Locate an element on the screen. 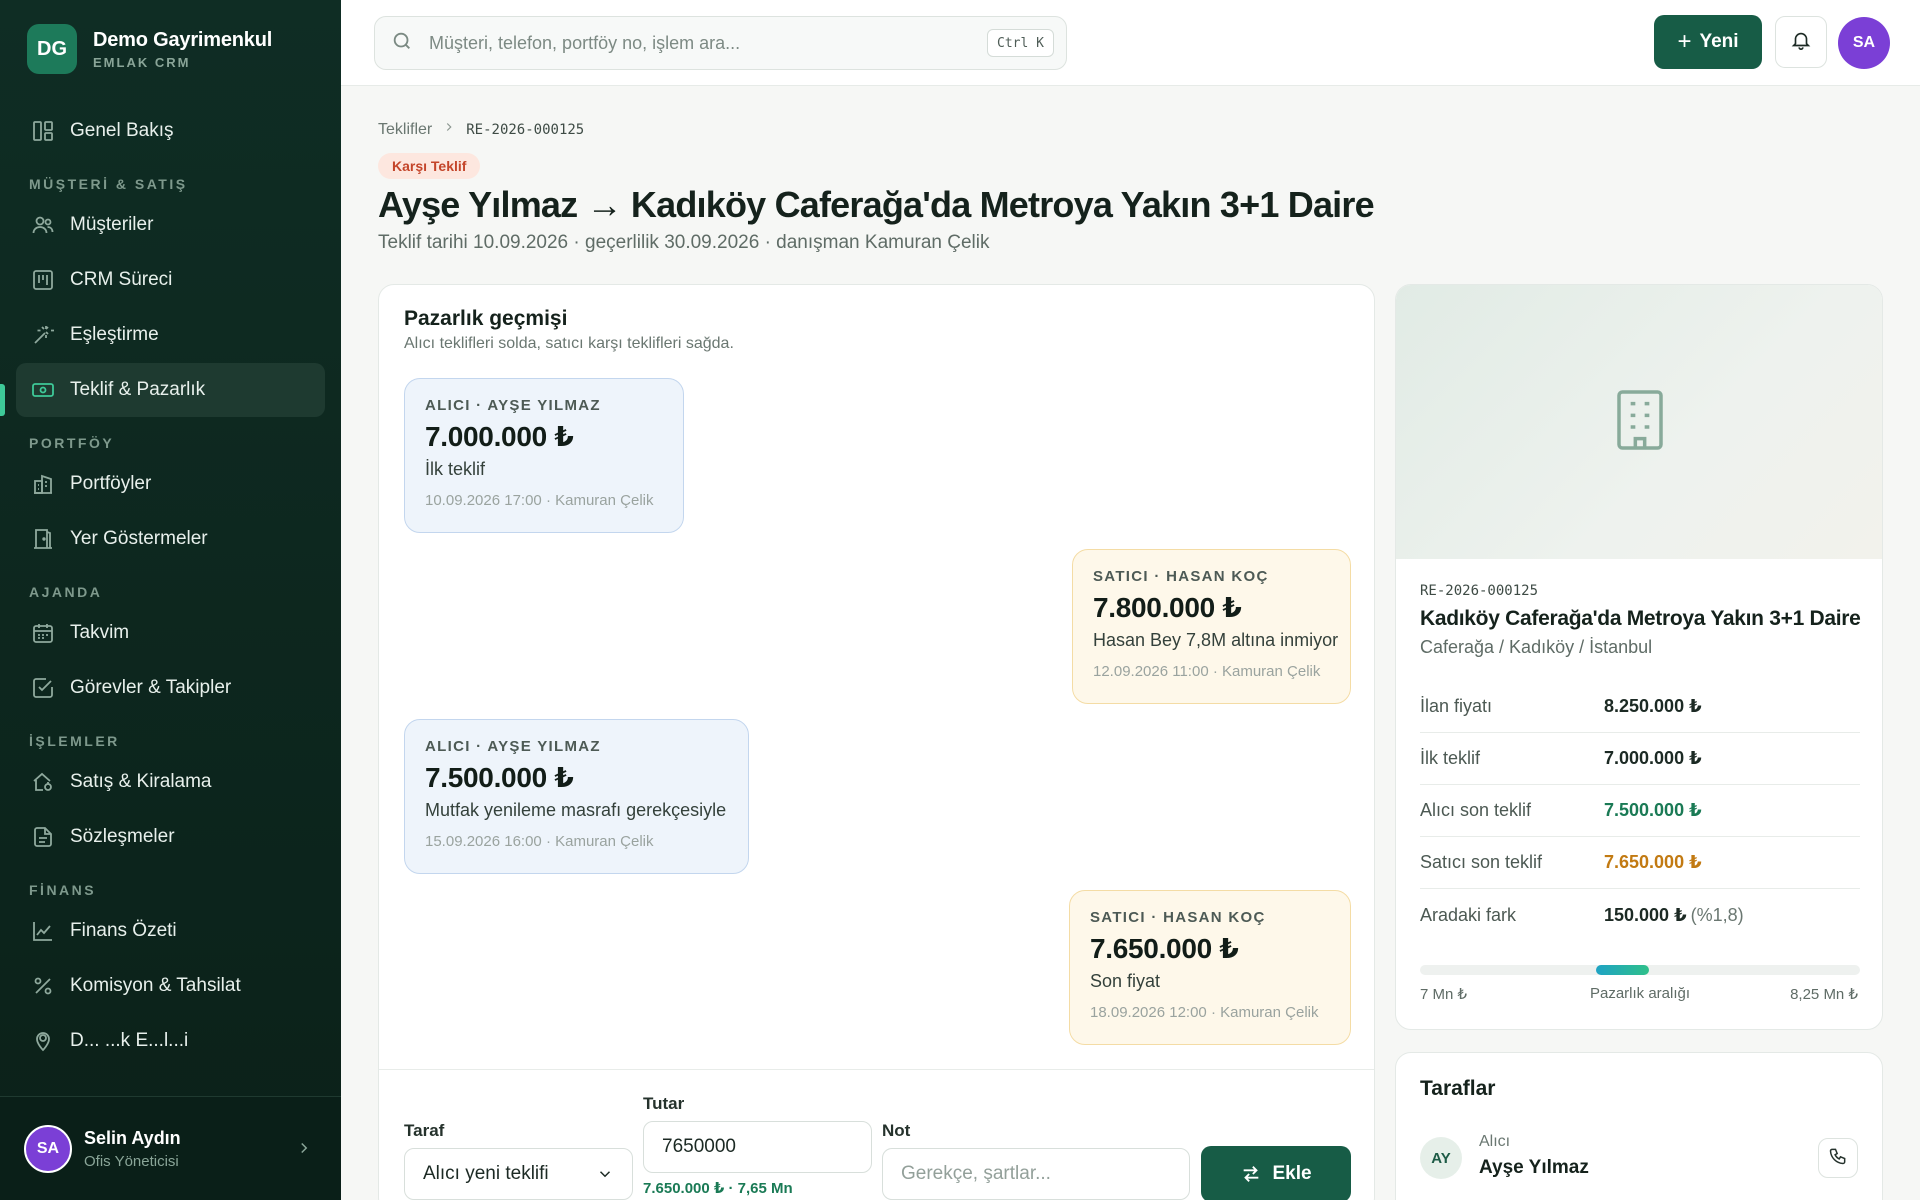 The height and width of the screenshot is (1200, 1920). chevron-down-icon is located at coordinates (605, 1177).